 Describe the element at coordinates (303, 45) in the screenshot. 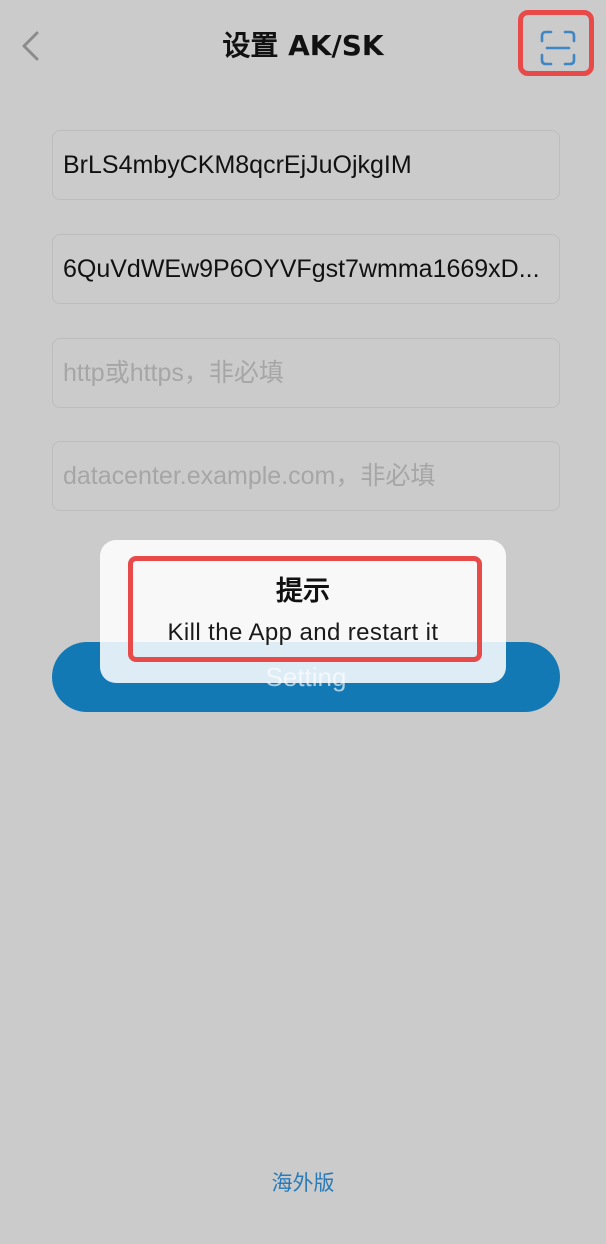

I see `page-title: 设置 AK/SK` at that location.